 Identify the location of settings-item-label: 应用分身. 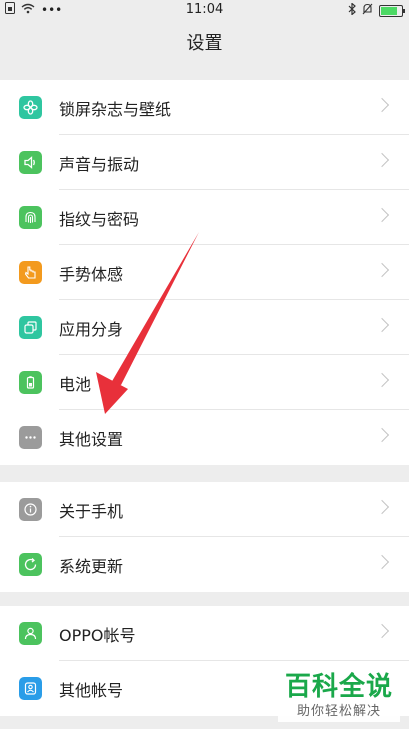
(91, 329).